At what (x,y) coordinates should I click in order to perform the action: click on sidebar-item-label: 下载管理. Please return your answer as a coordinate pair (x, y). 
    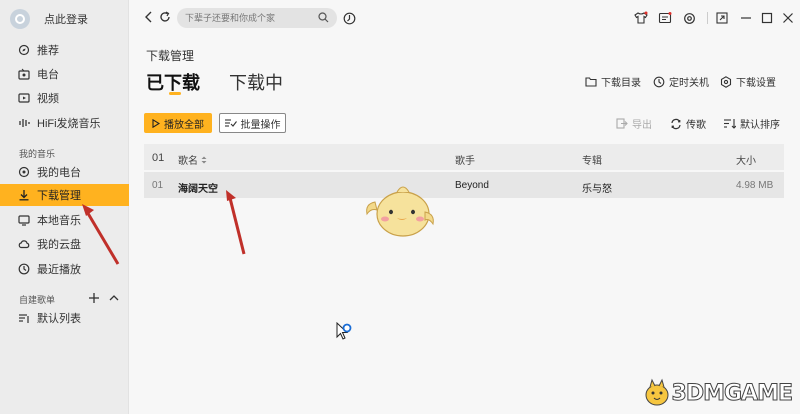
    Looking at the image, I should click on (59, 196).